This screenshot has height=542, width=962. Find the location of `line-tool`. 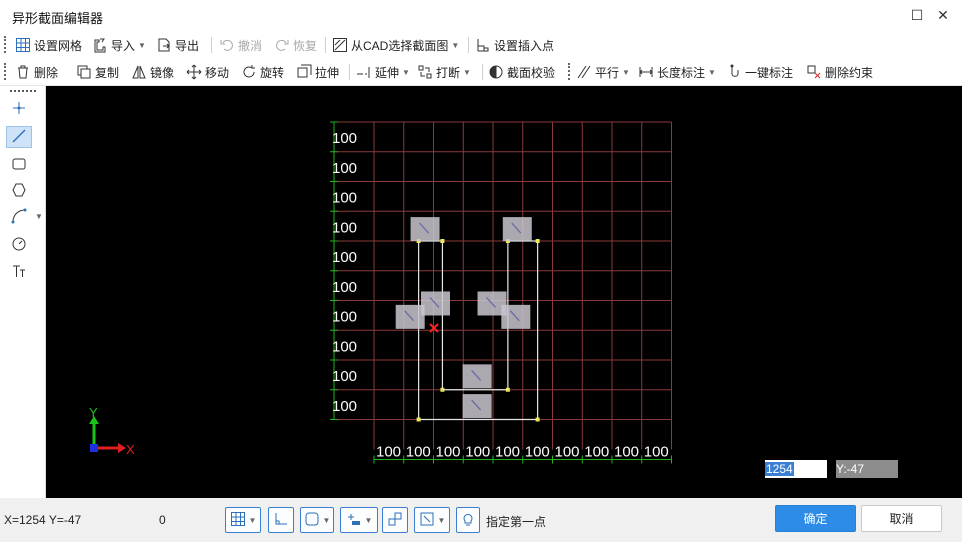

line-tool is located at coordinates (19, 137).